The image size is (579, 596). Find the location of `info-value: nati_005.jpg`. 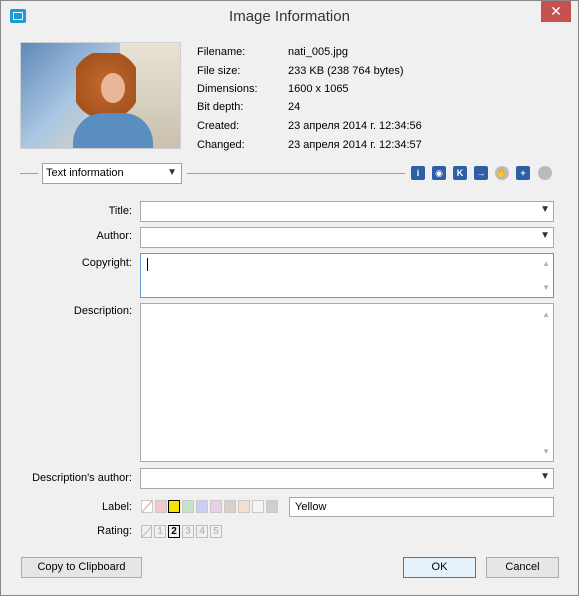

info-value: nati_005.jpg is located at coordinates (318, 52).